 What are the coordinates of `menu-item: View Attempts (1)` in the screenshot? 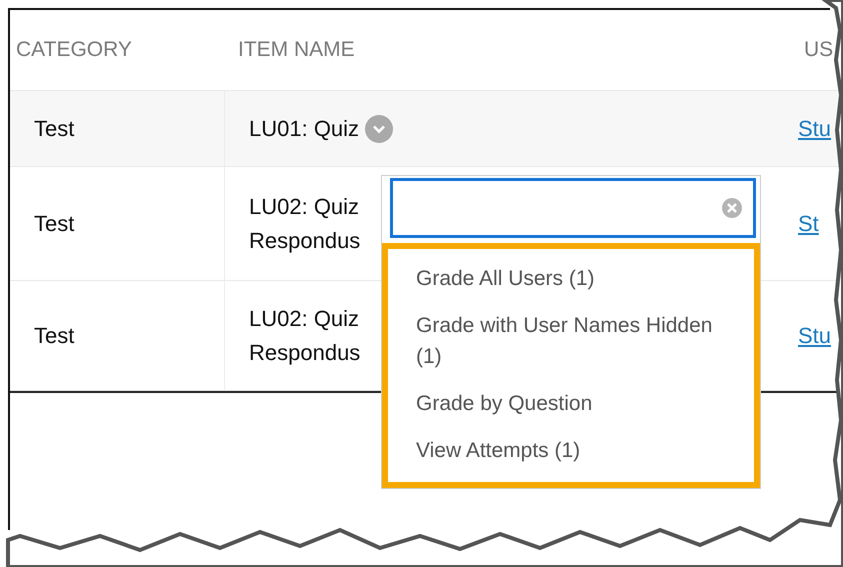 It's located at (571, 450).